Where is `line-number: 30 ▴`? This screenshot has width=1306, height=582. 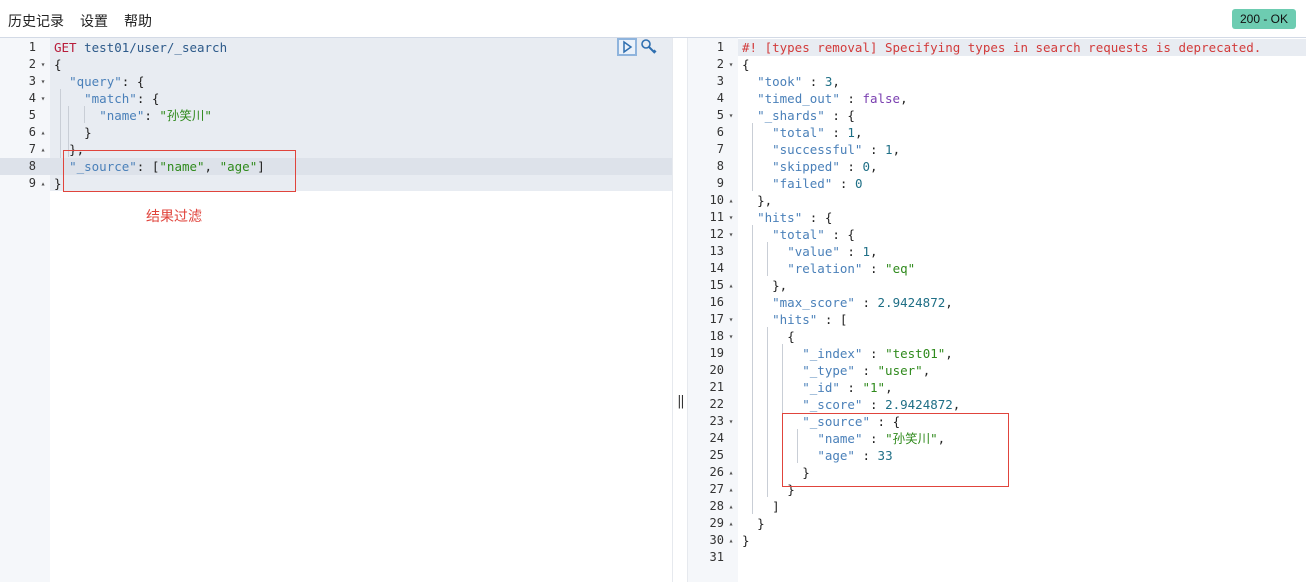 line-number: 30 ▴ is located at coordinates (713, 540).